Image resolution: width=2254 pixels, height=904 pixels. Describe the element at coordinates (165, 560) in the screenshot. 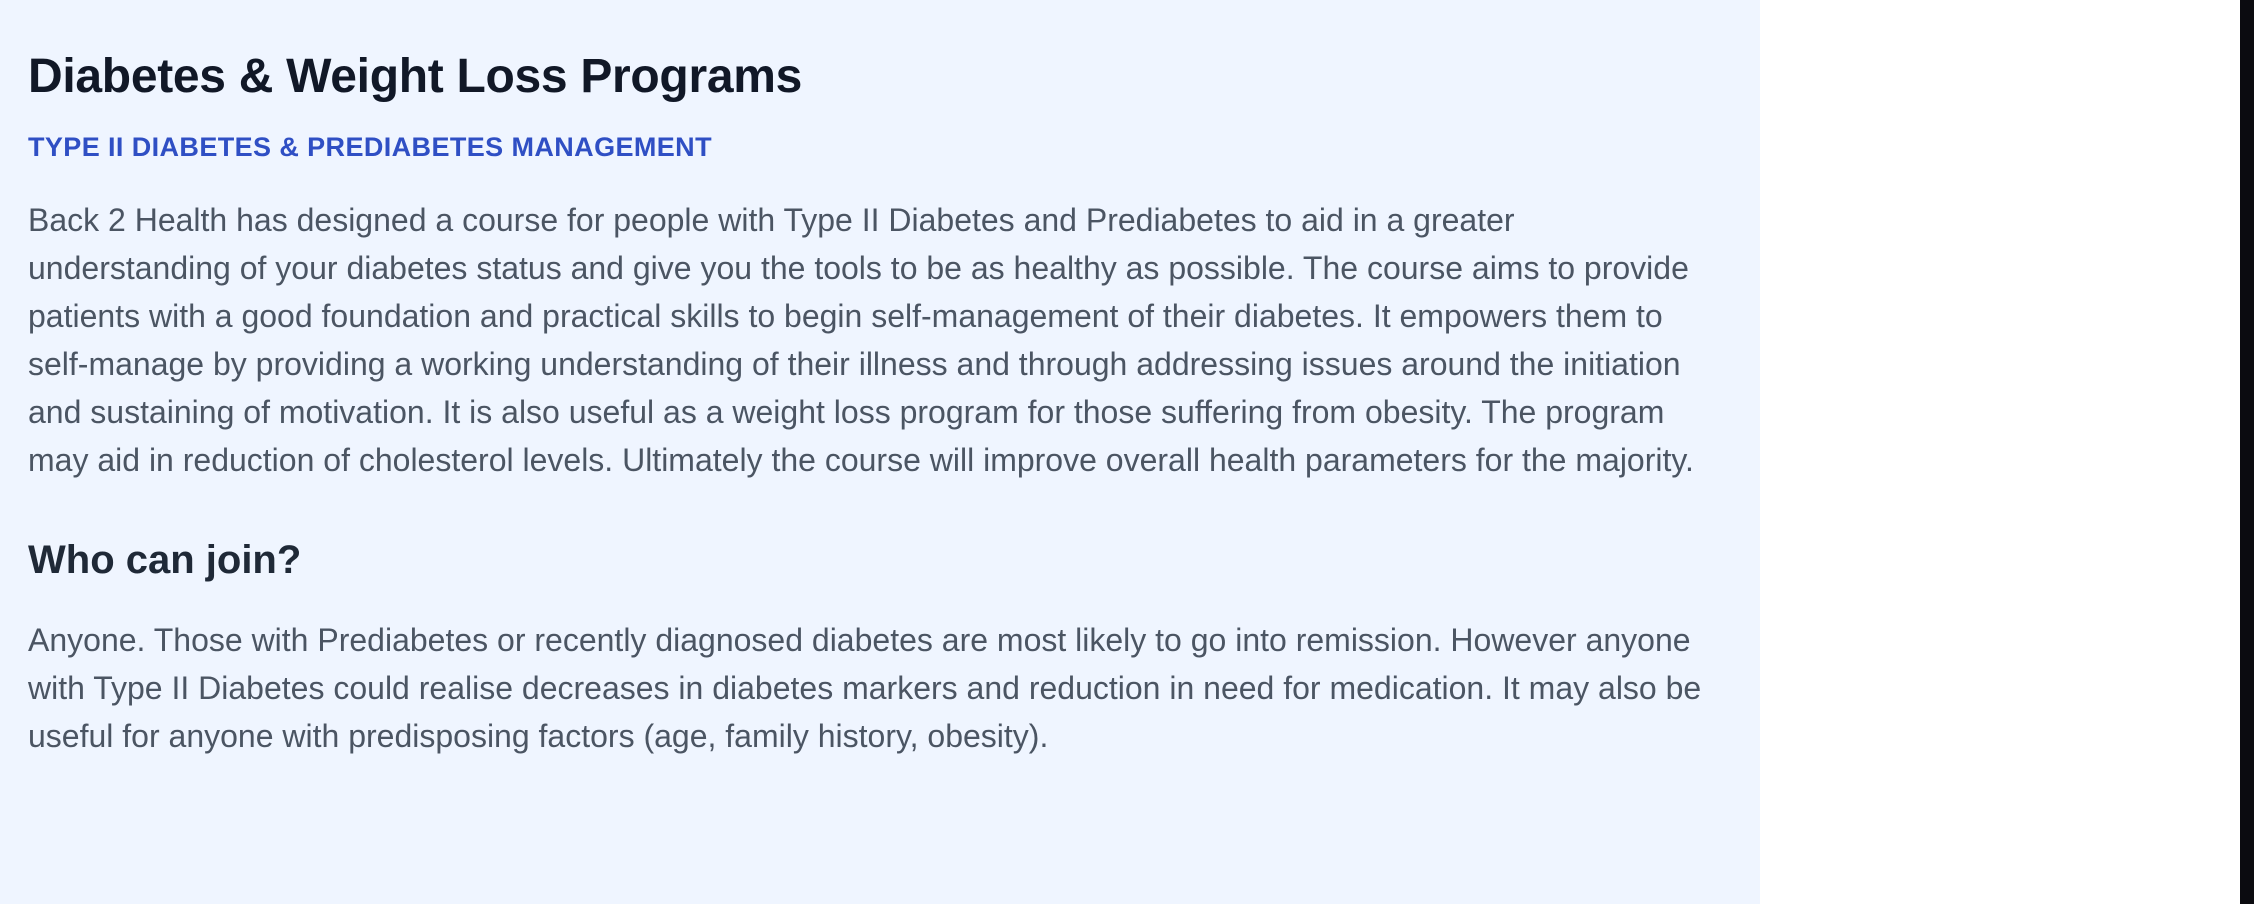

I see `who-can-join-heading: Who can join?` at that location.